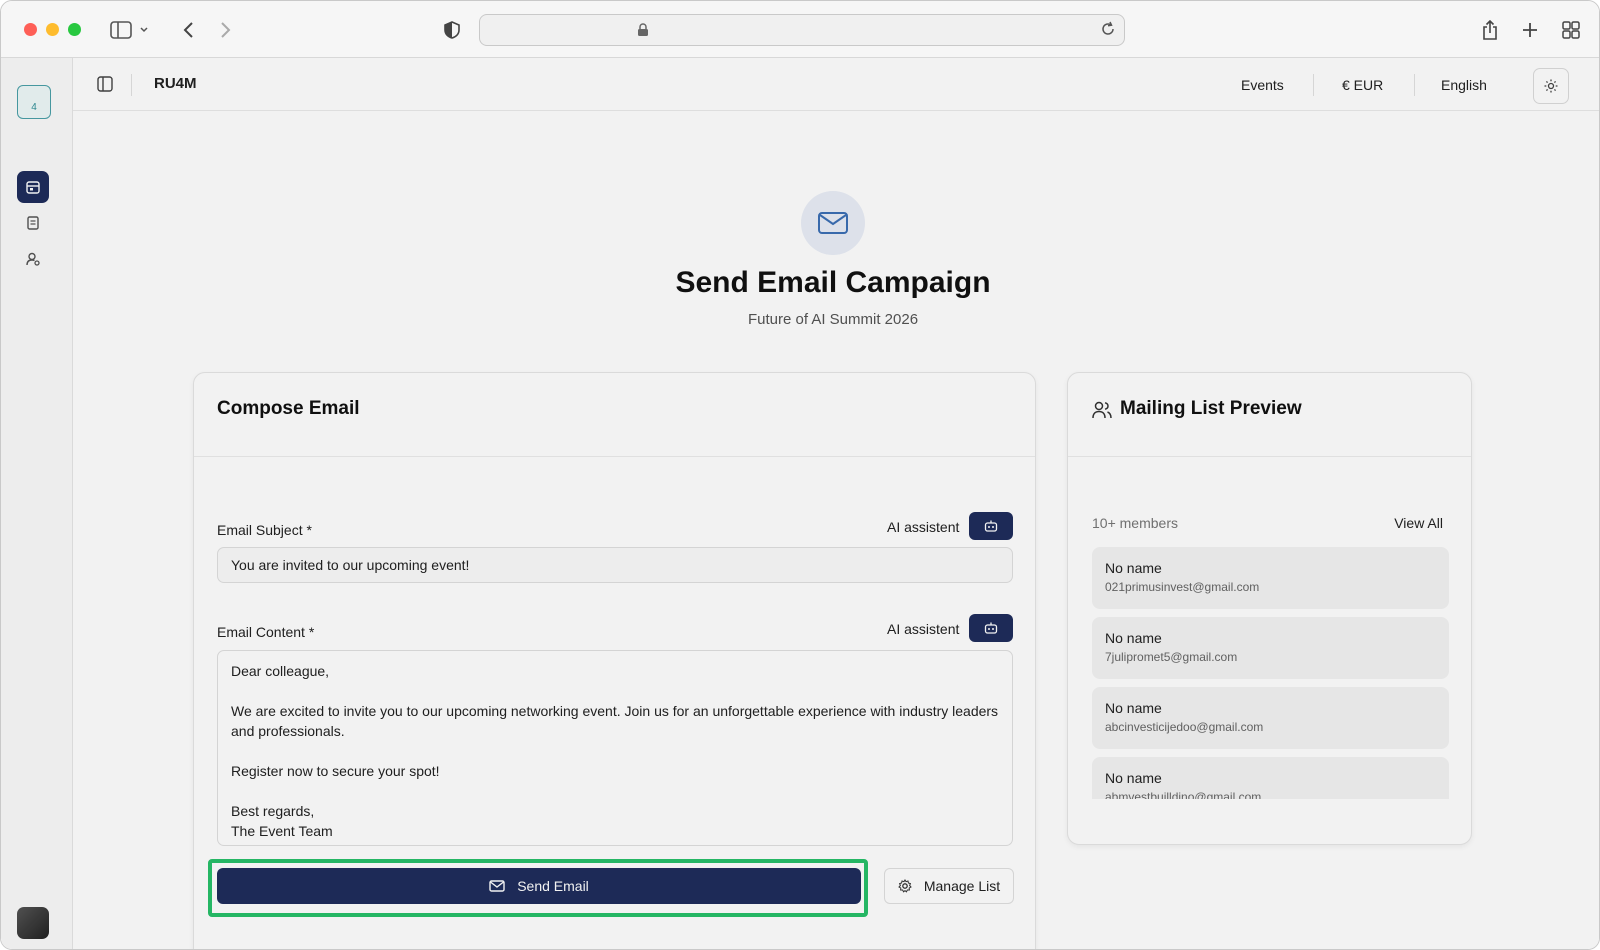 Image resolution: width=1600 pixels, height=950 pixels. What do you see at coordinates (282, 831) in the screenshot?
I see `content-line: The Event Team` at bounding box center [282, 831].